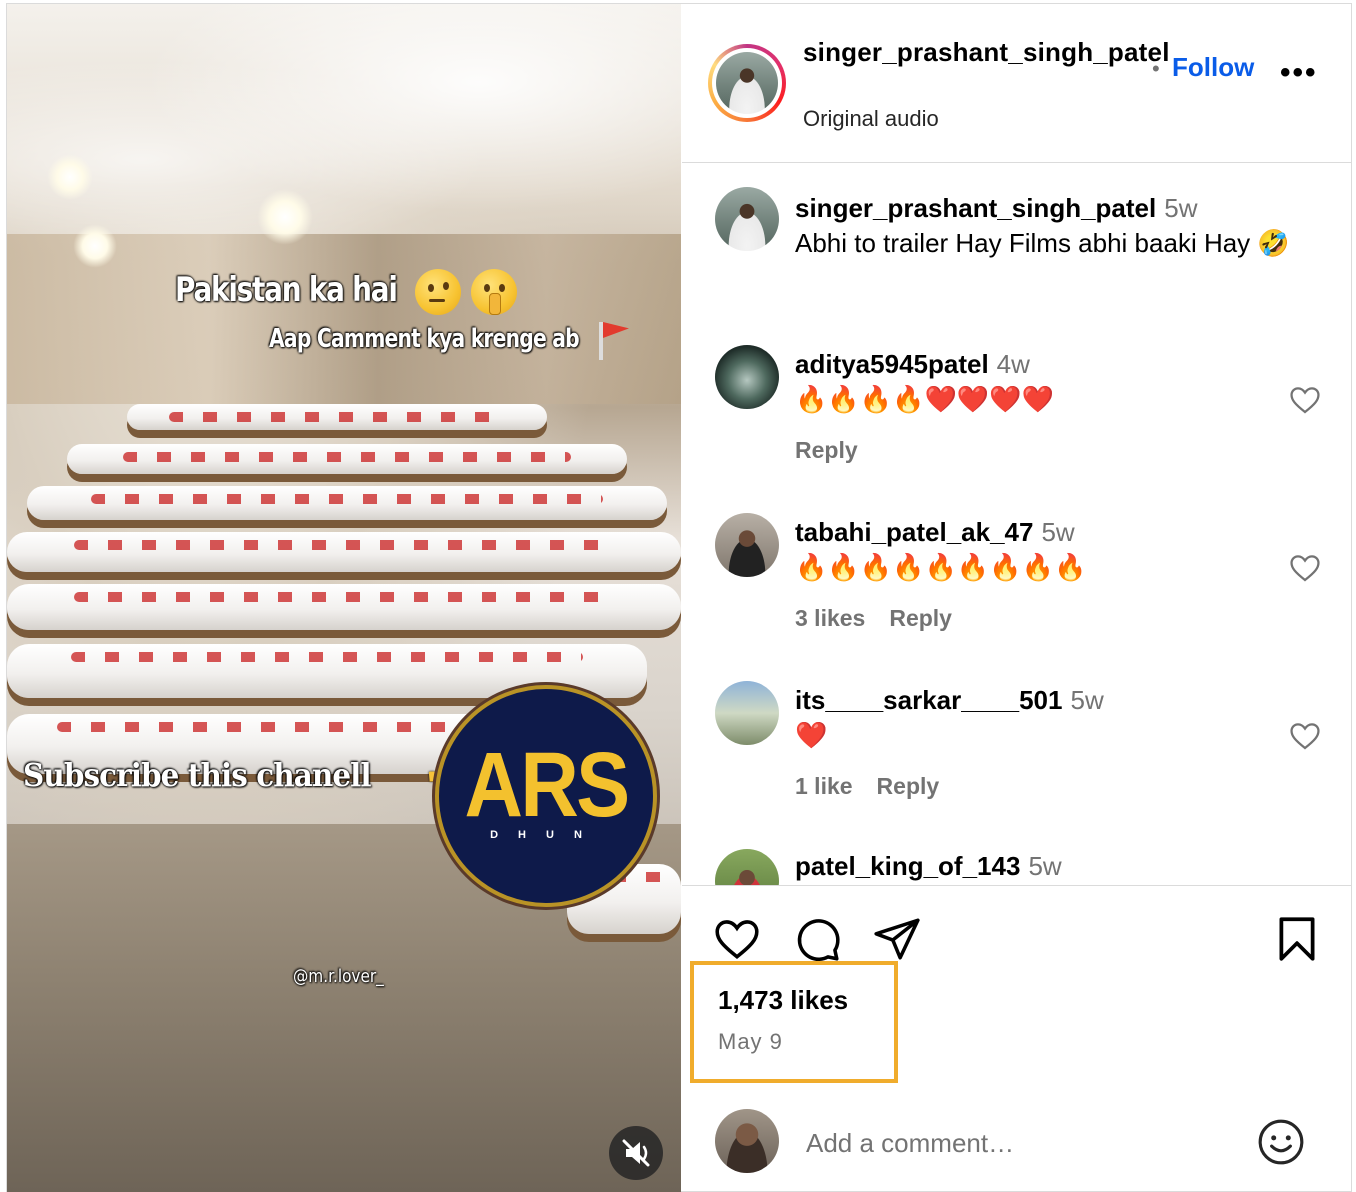 The width and height of the screenshot is (1356, 1192). Describe the element at coordinates (986, 52) in the screenshot. I see `author-username: singer_prashant_singh_patel` at that location.